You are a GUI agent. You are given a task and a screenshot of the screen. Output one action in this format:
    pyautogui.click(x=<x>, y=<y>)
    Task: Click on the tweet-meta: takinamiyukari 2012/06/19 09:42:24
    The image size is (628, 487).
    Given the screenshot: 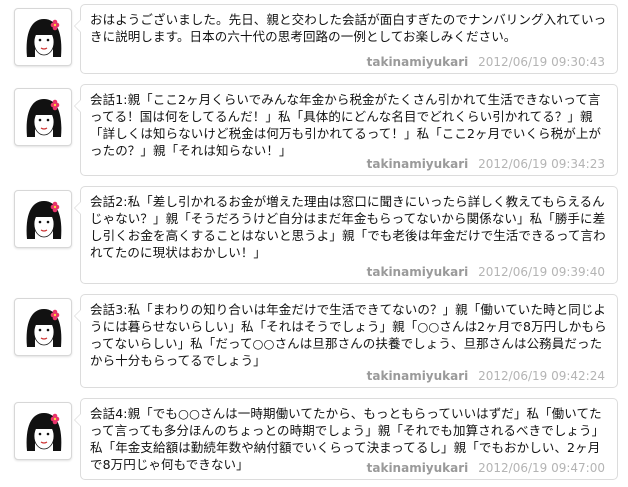 What is the action you would take?
    pyautogui.click(x=486, y=376)
    